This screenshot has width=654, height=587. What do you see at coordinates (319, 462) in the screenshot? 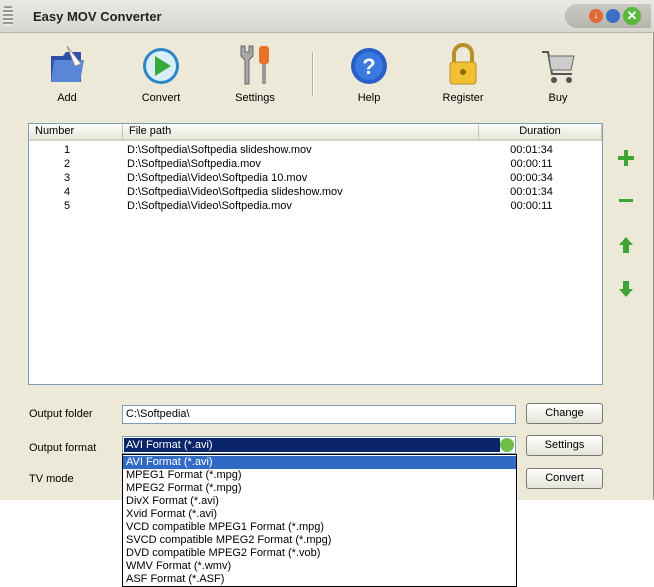
I see `format-option: AVI Format (*.avi)` at bounding box center [319, 462].